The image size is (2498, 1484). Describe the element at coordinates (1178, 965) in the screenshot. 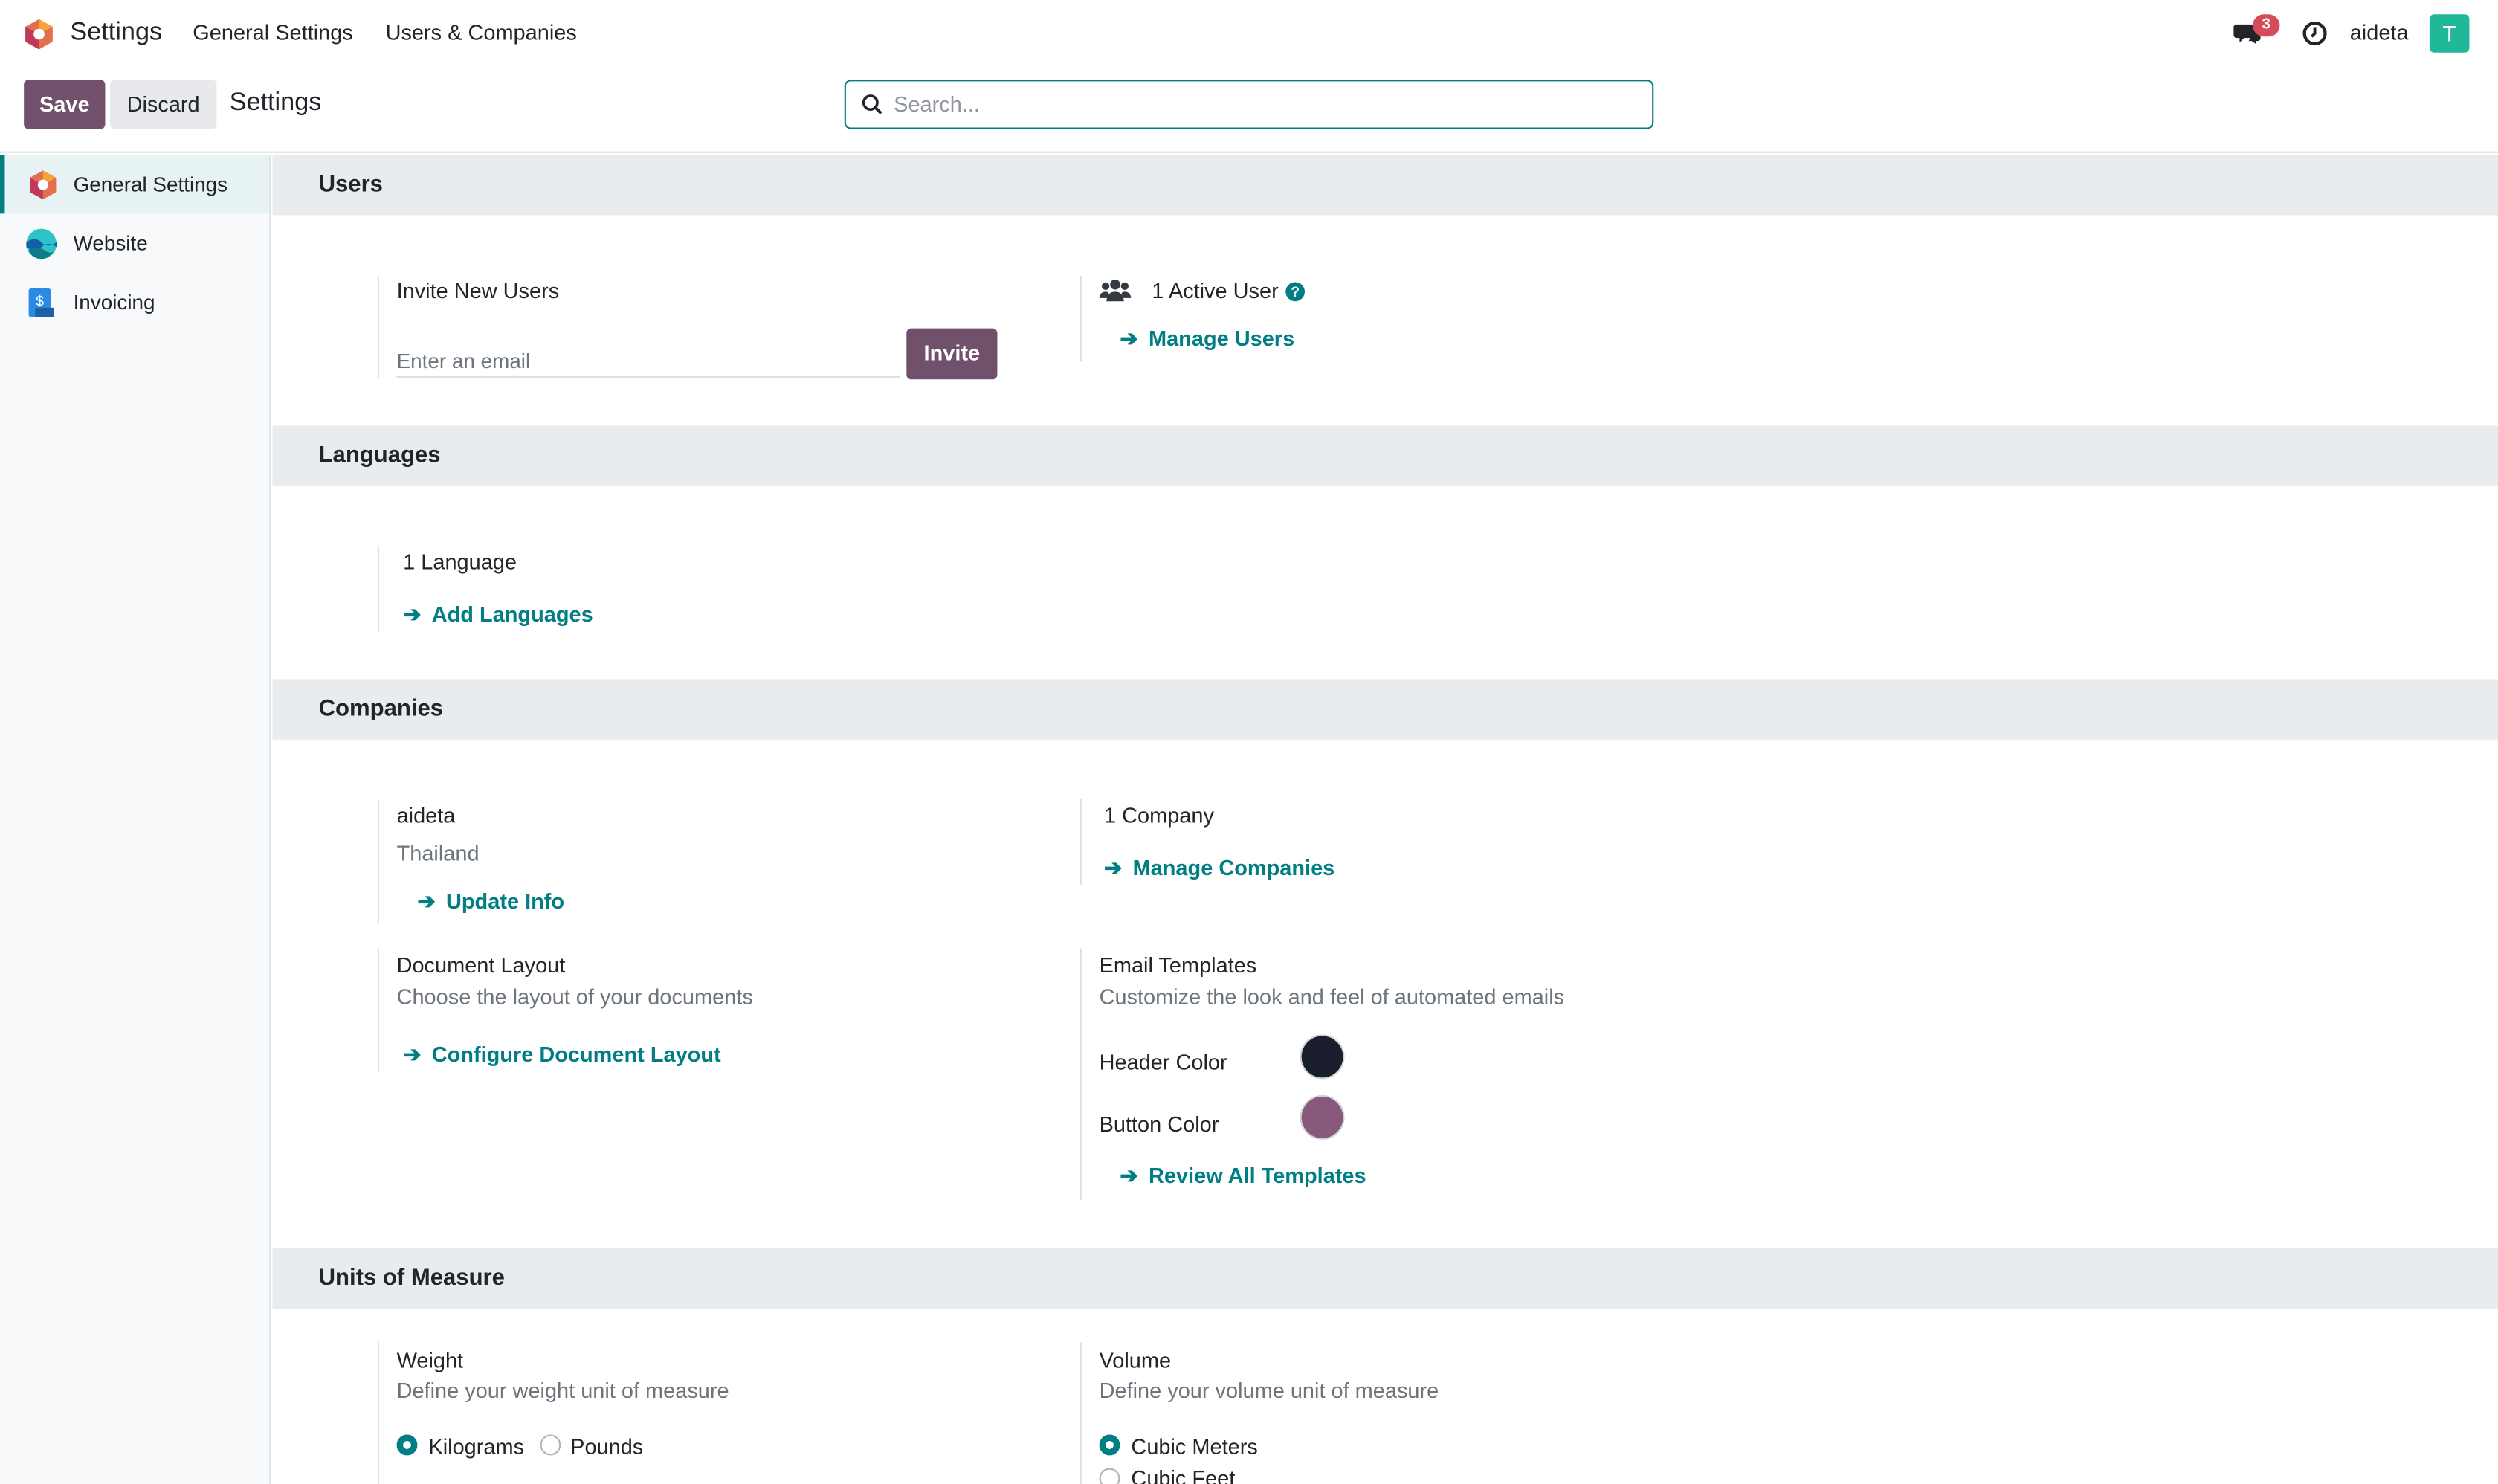

I see `email-templates-title: Email Templates` at that location.